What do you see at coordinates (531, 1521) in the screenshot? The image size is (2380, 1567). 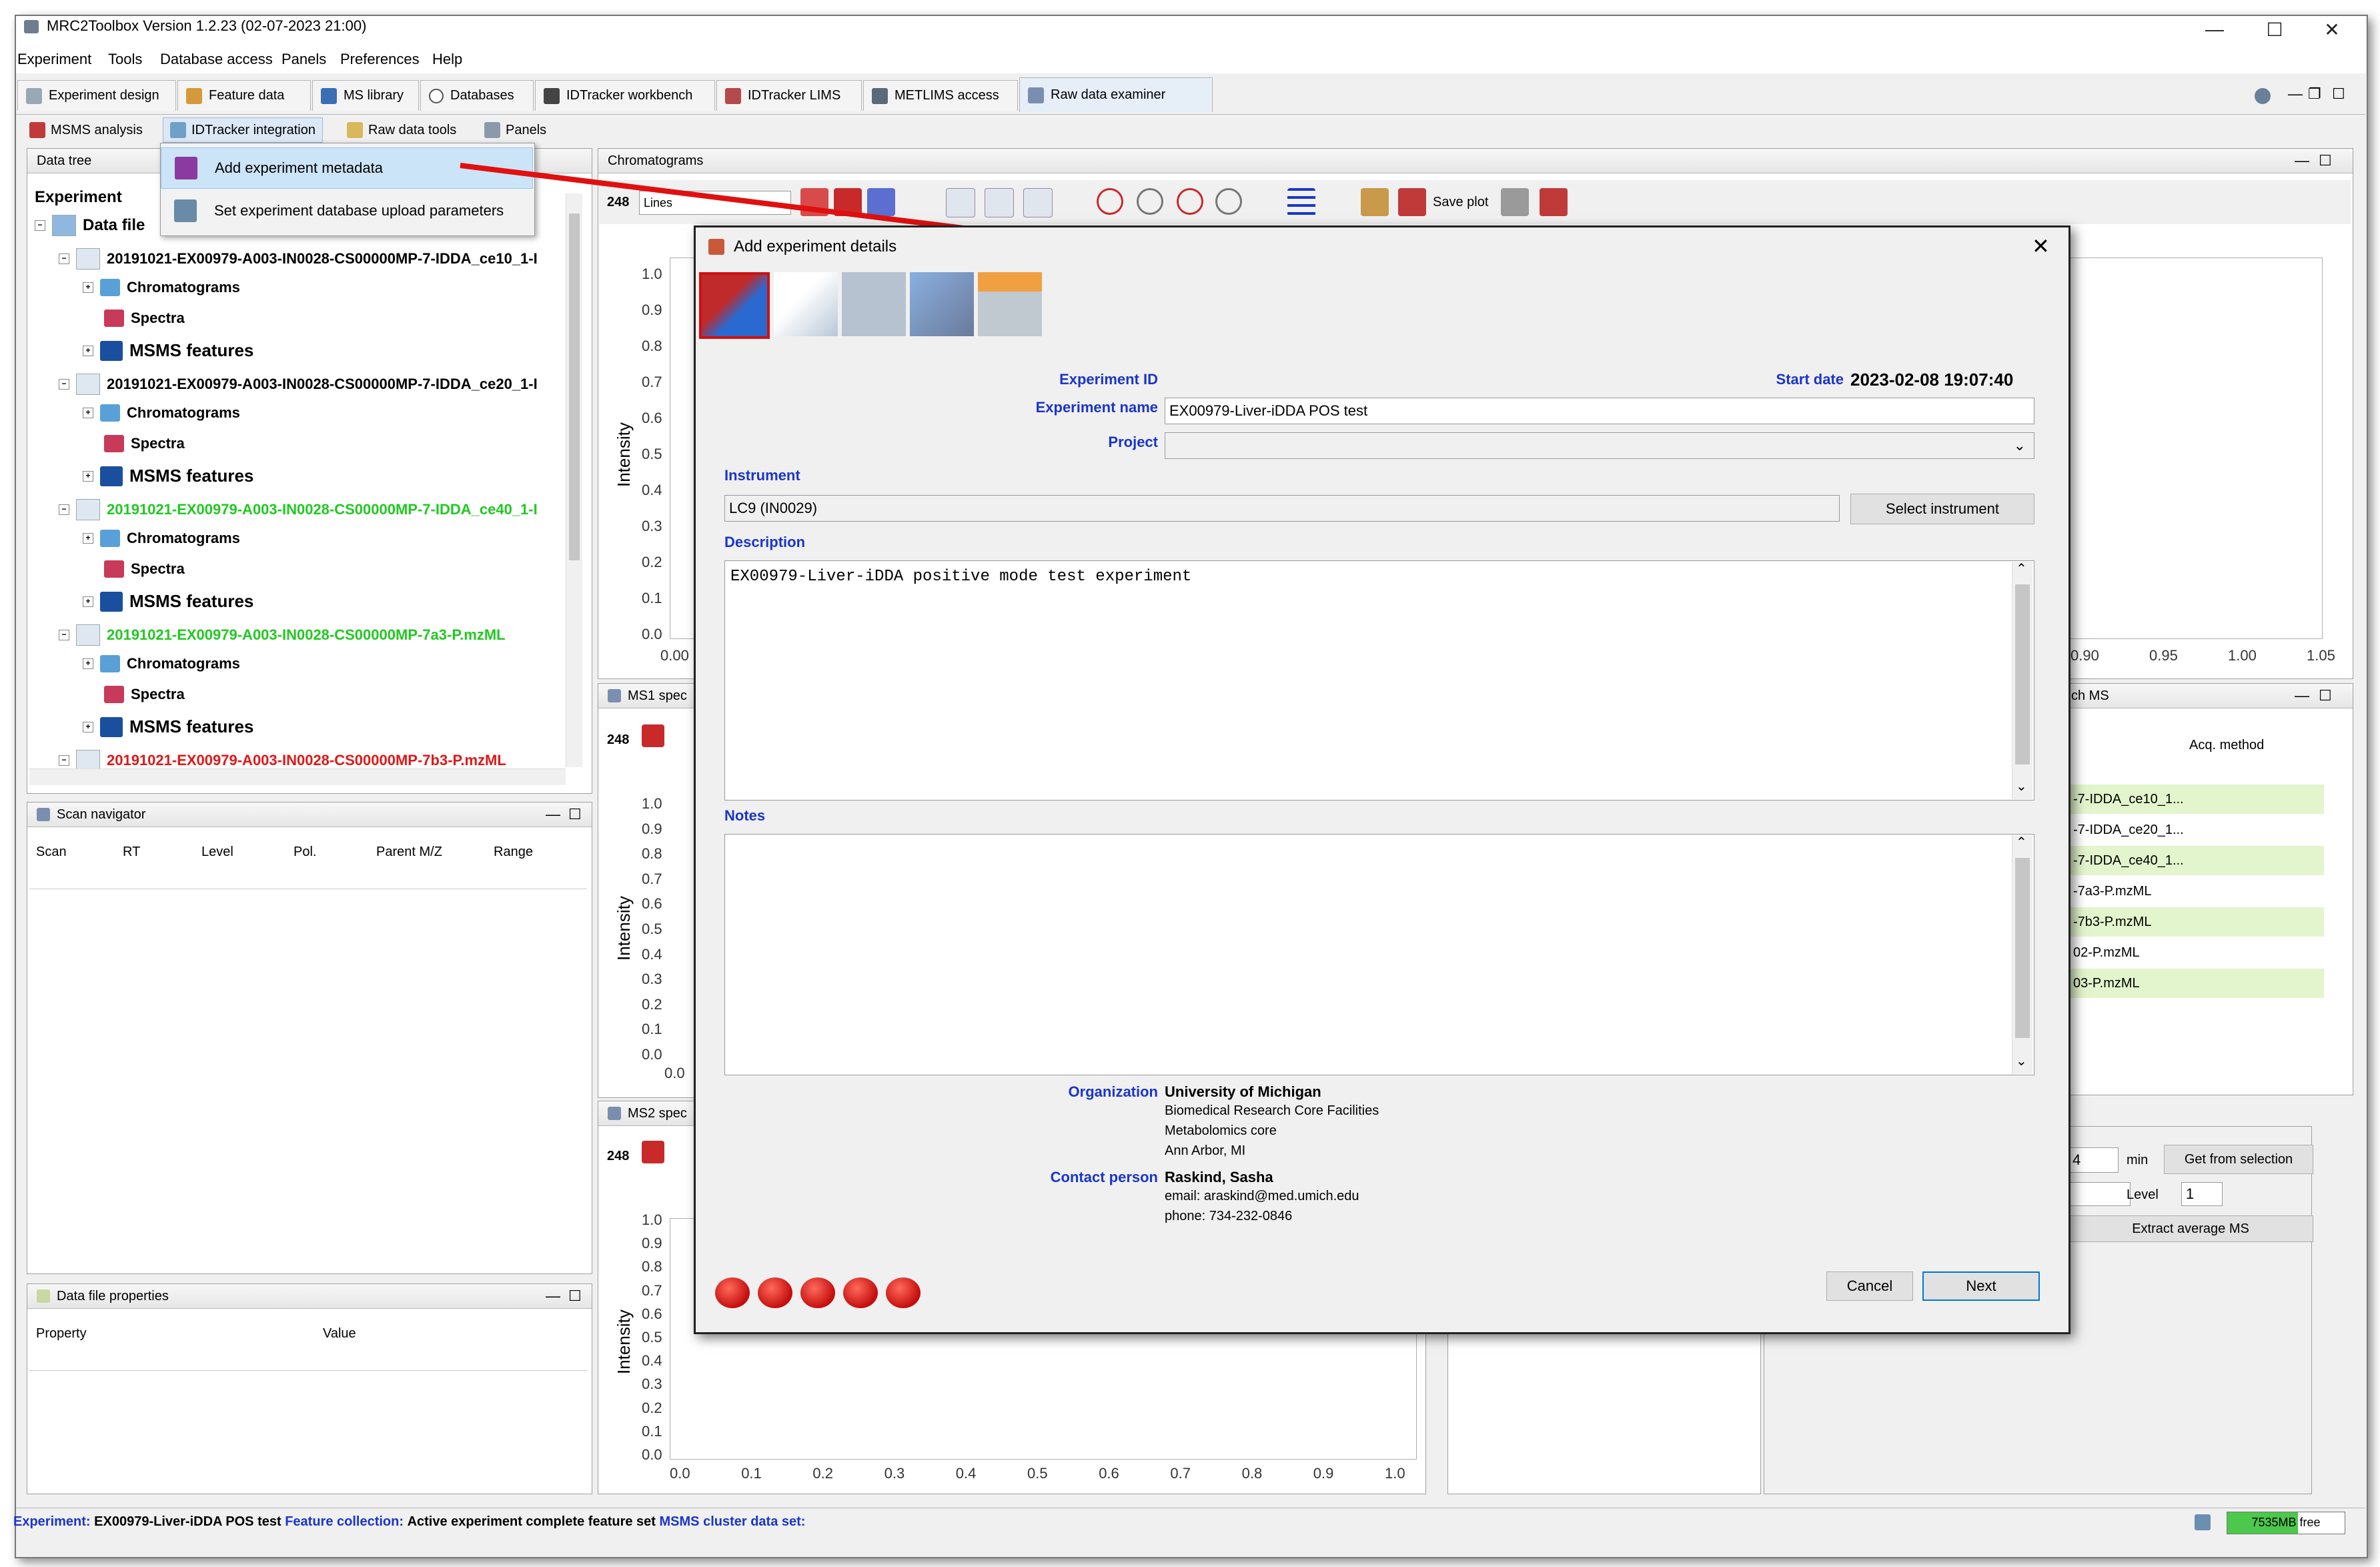 I see `status-feature-value: Active experiment complete feature set` at bounding box center [531, 1521].